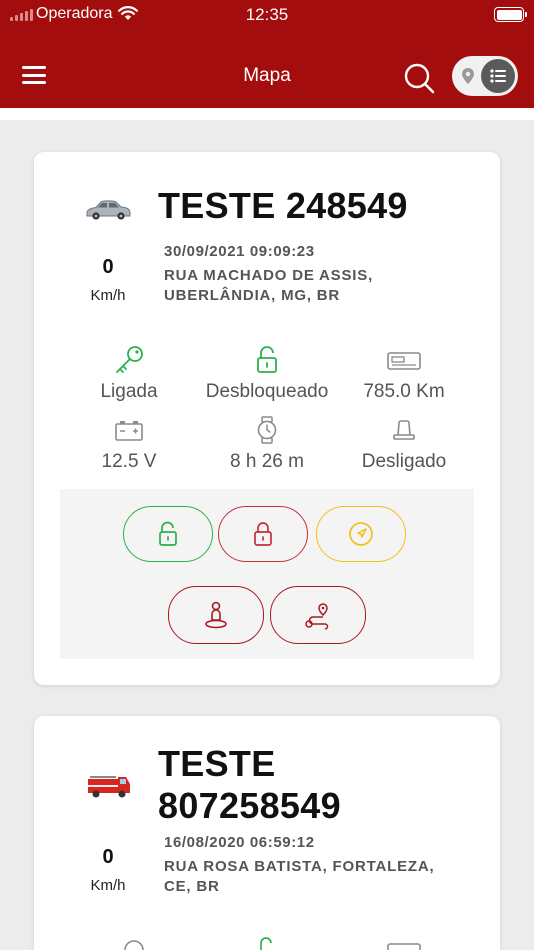  I want to click on route-icon, so click(317, 616).